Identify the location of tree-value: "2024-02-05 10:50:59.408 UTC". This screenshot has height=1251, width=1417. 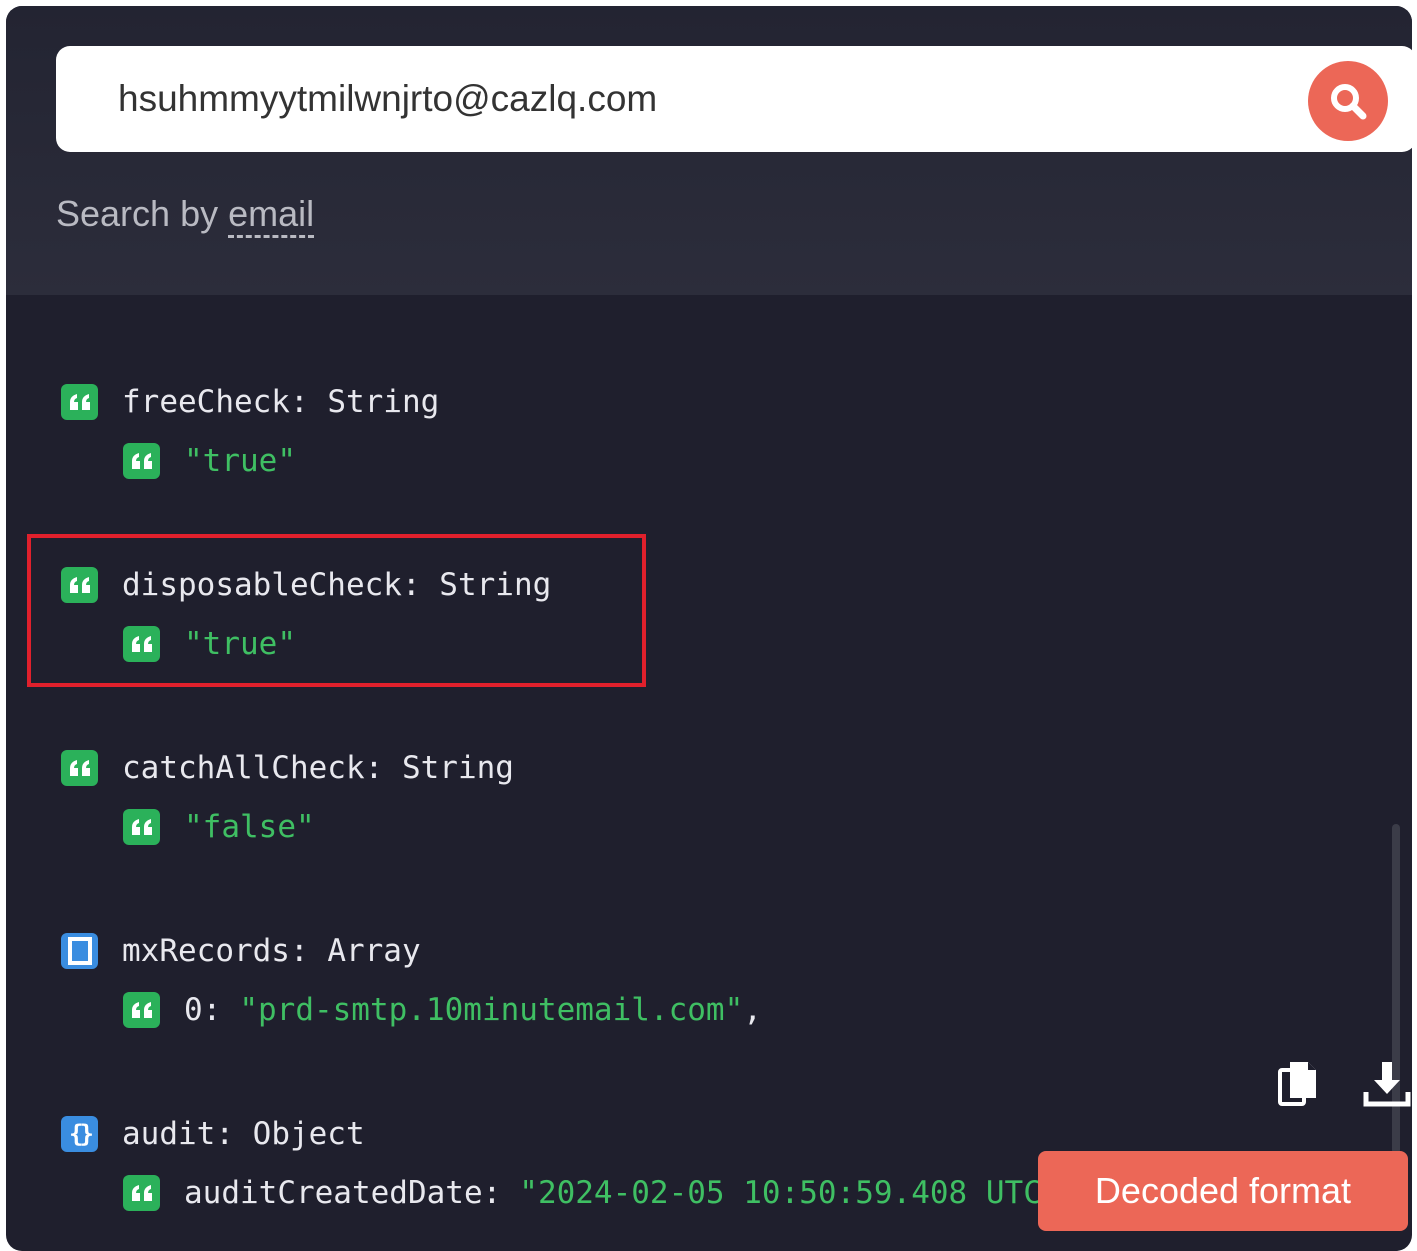
(790, 1193).